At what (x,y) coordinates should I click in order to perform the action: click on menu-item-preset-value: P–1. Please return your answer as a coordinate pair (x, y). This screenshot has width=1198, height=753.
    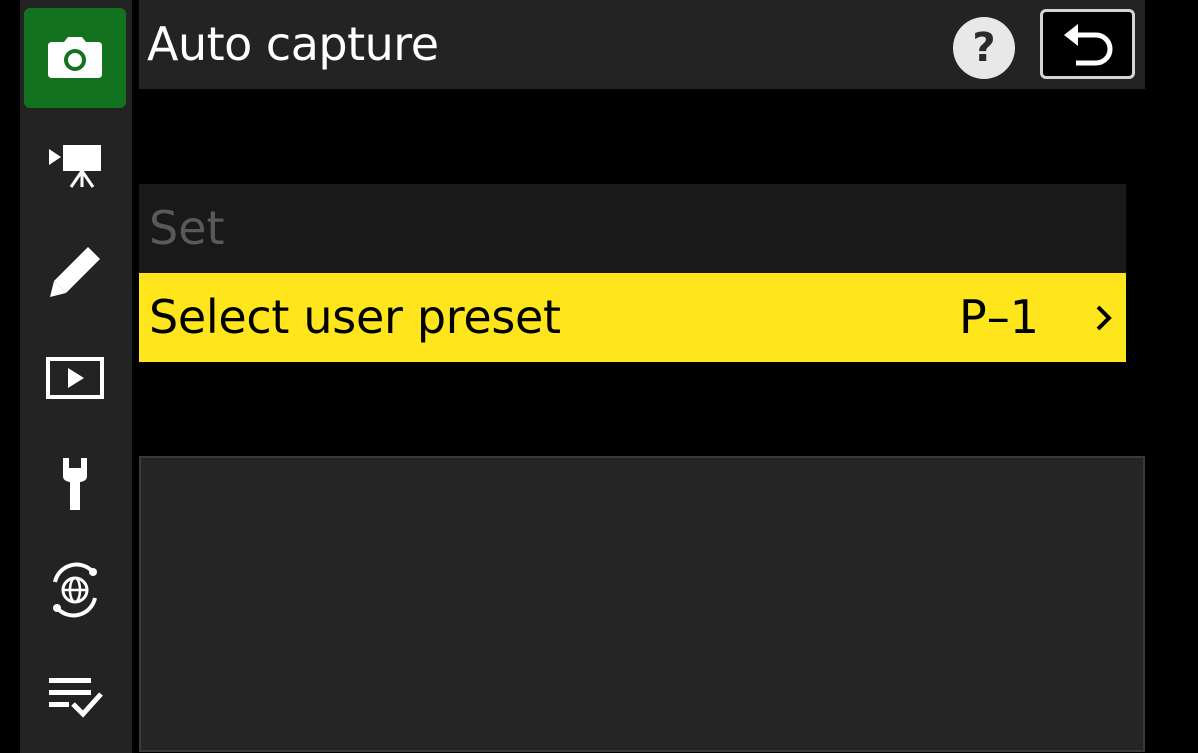
    Looking at the image, I should click on (999, 317).